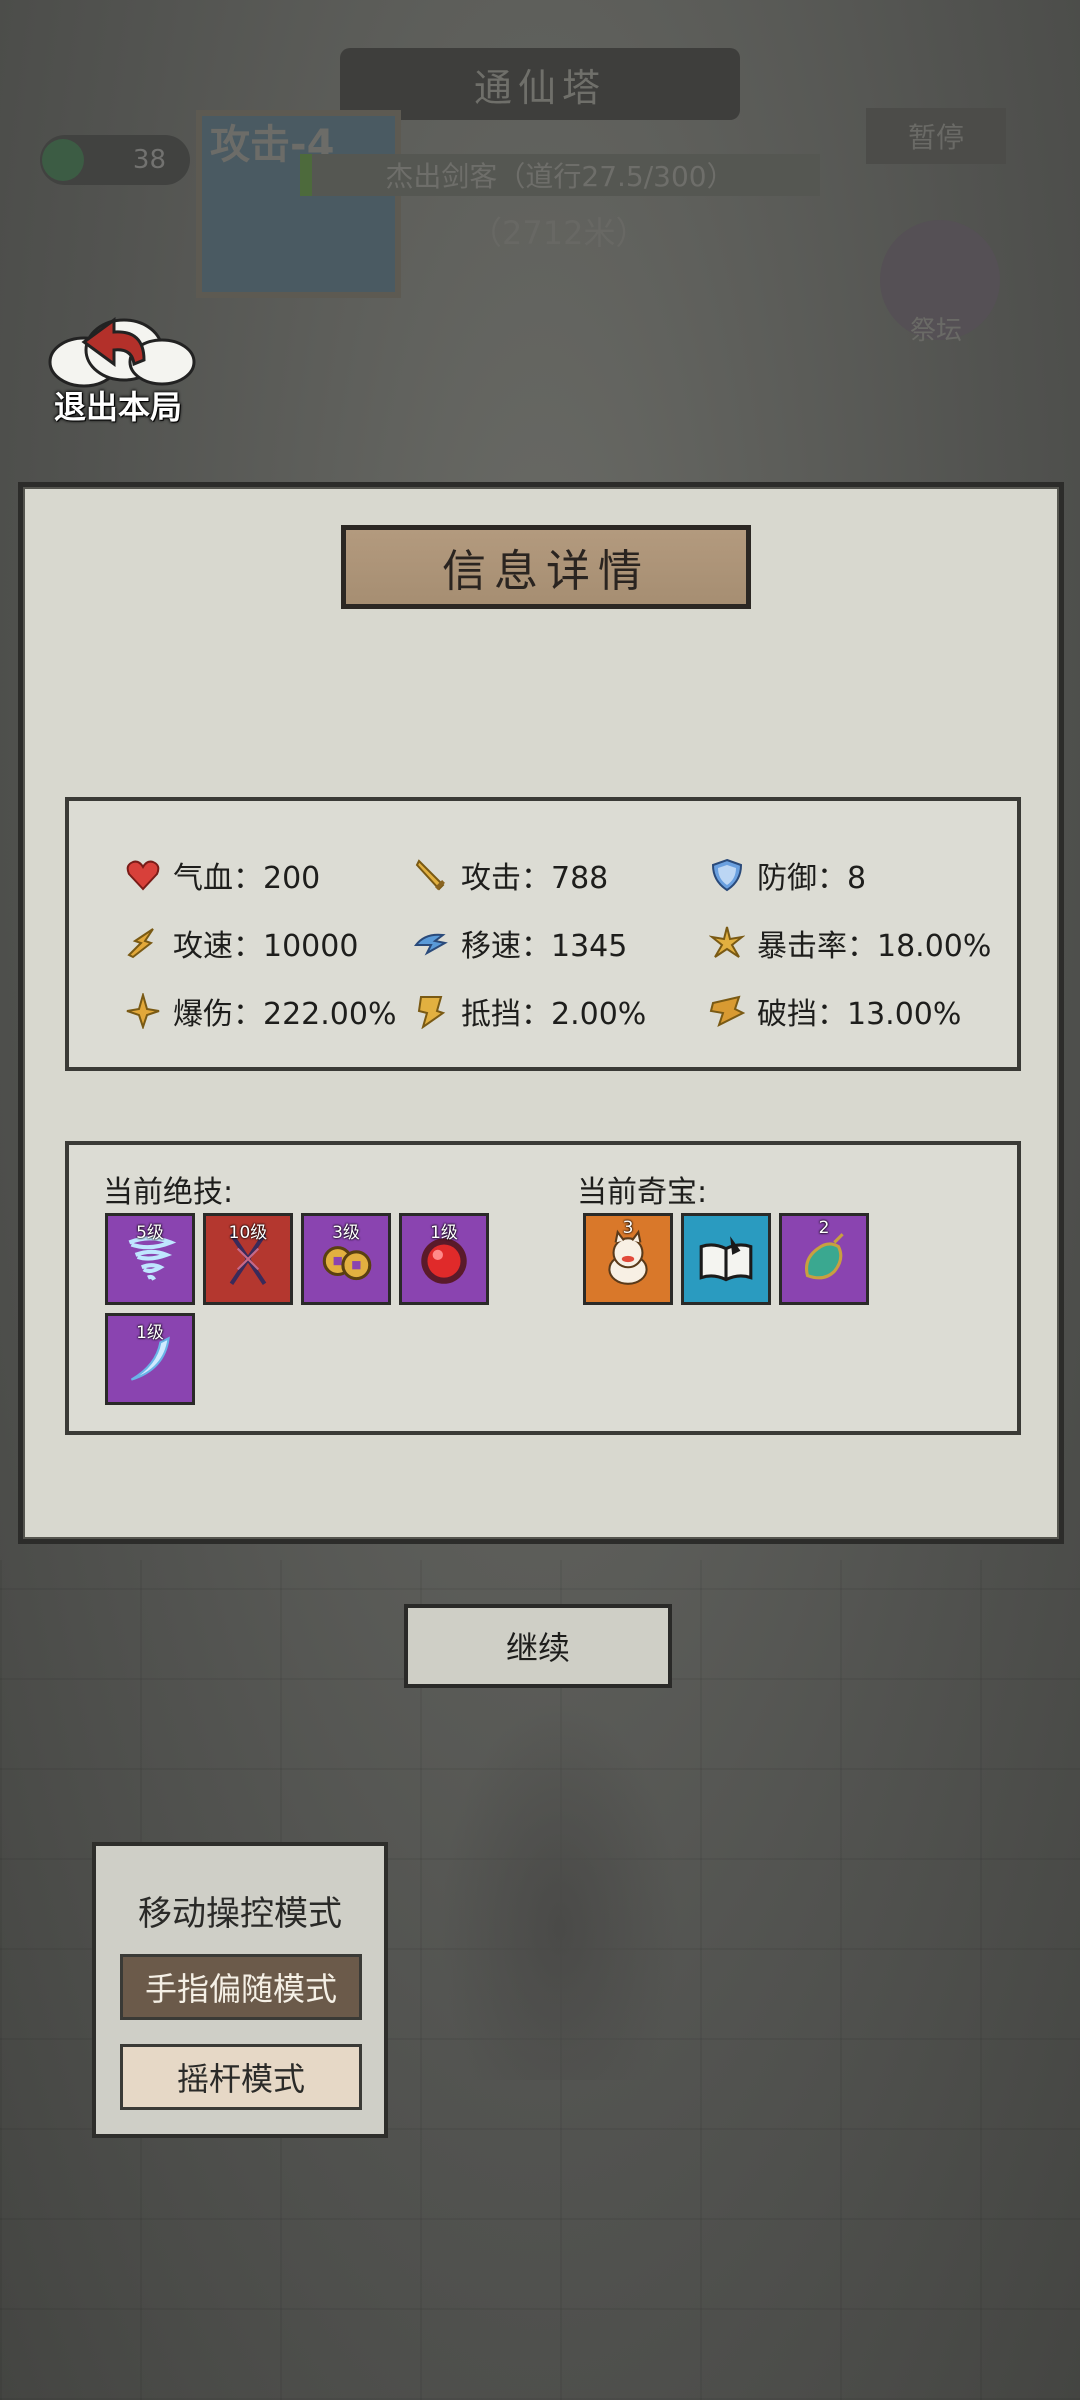 Image resolution: width=1080 pixels, height=2400 pixels. I want to click on stat-crit-damage: 爆伤：222.00%, so click(260, 1011).